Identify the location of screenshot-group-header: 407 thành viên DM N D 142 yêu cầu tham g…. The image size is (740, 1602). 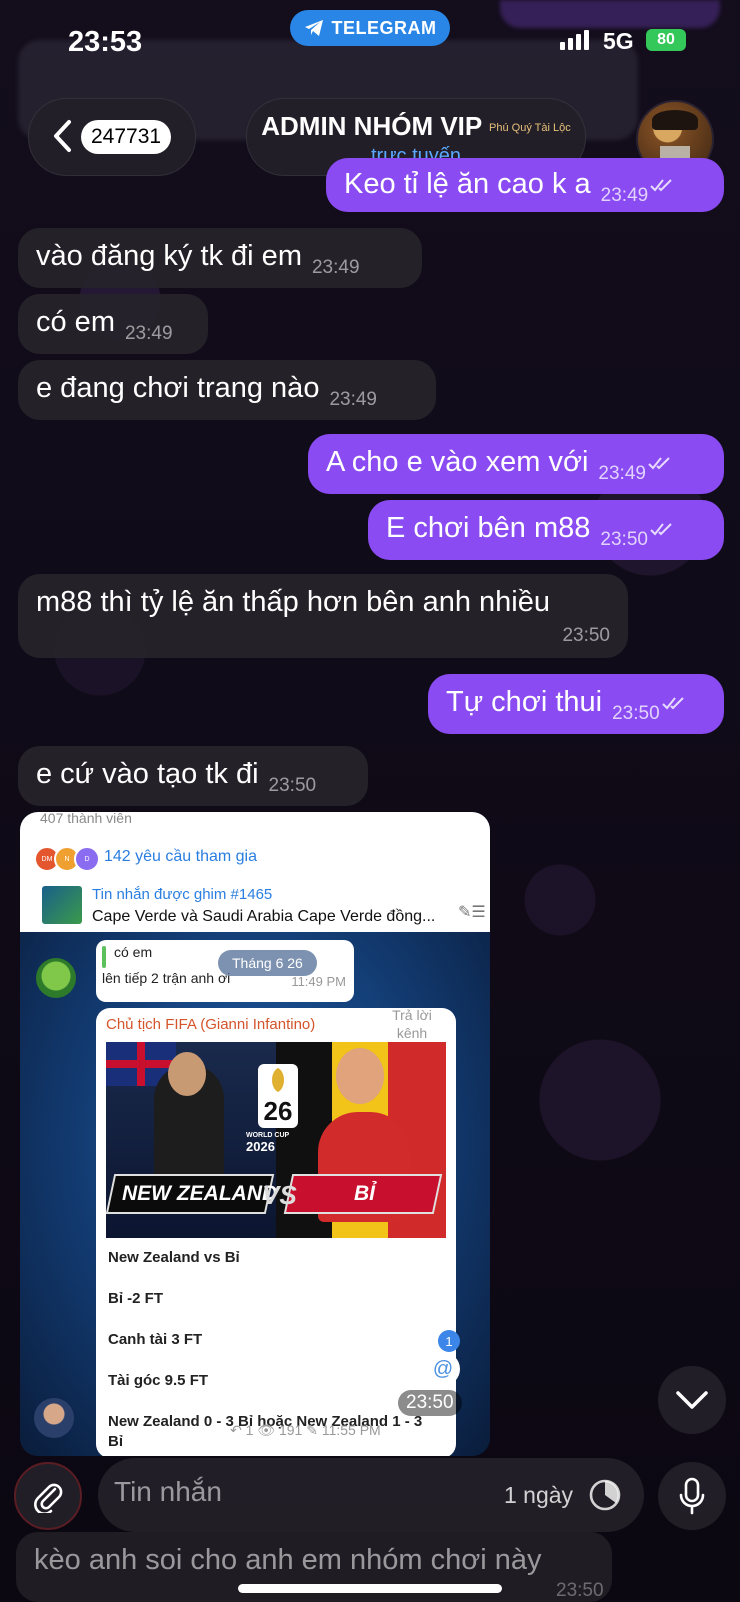
(255, 872).